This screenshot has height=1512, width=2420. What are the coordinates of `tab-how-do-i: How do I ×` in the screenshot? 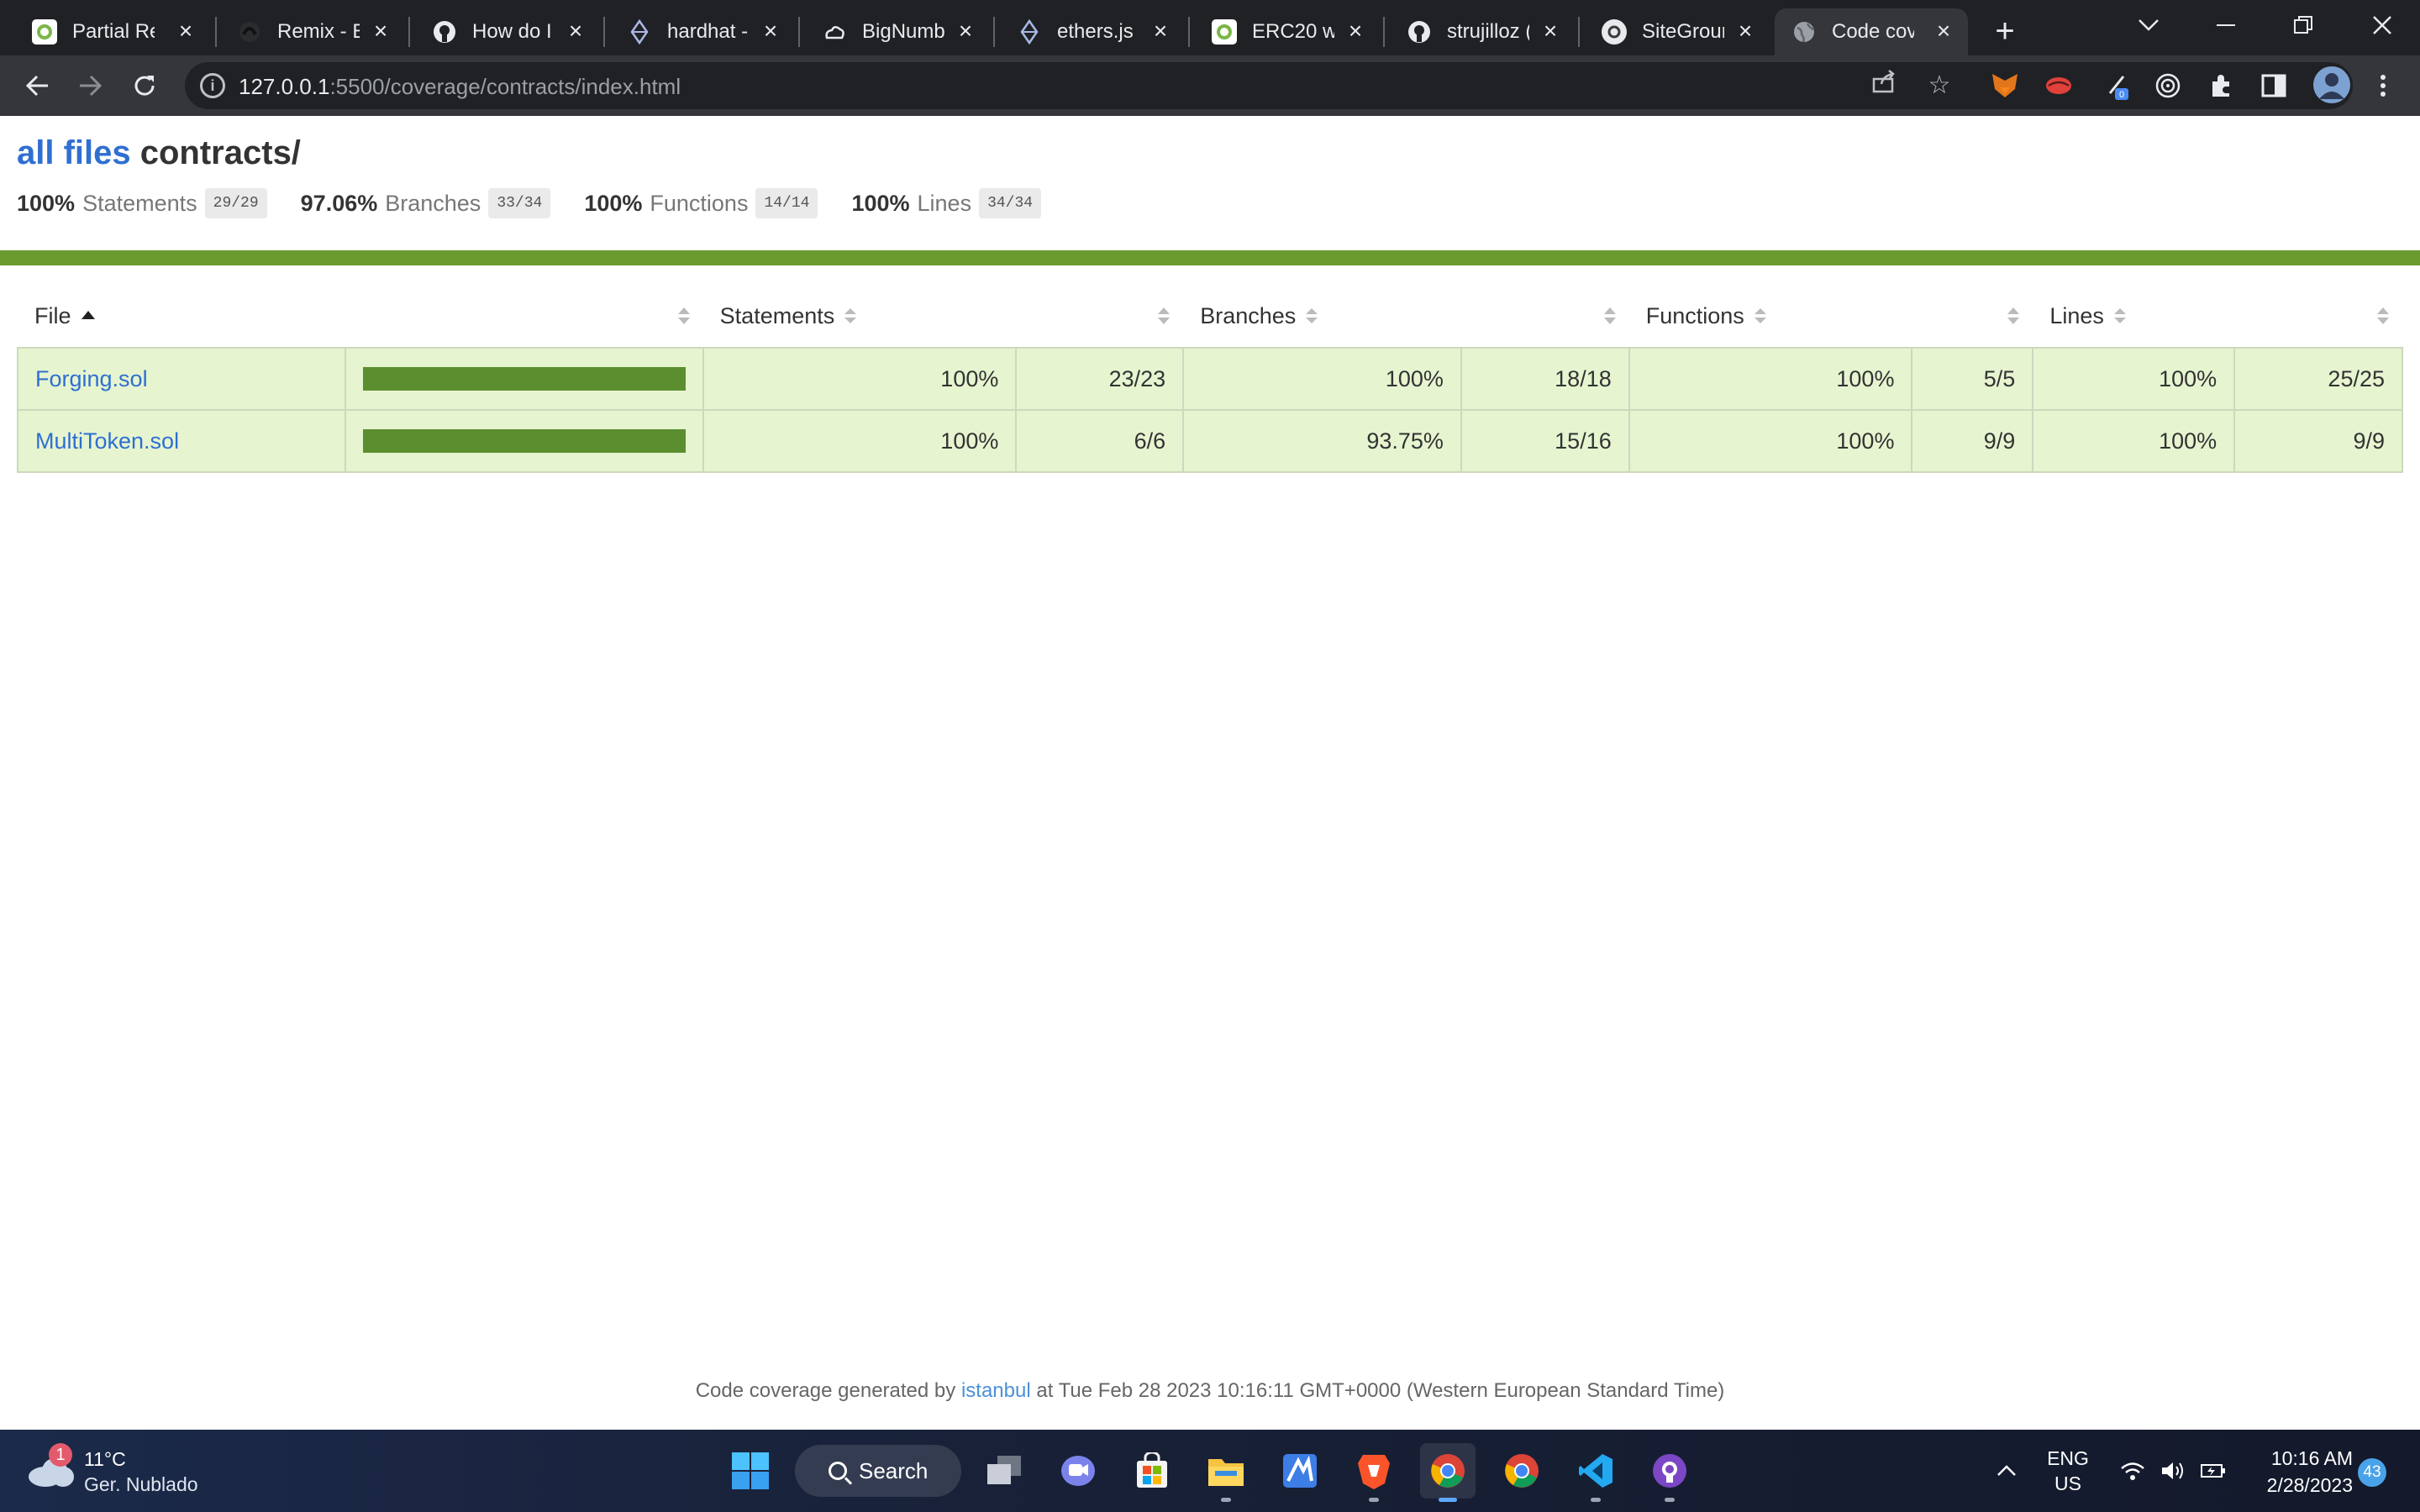 It's located at (508, 31).